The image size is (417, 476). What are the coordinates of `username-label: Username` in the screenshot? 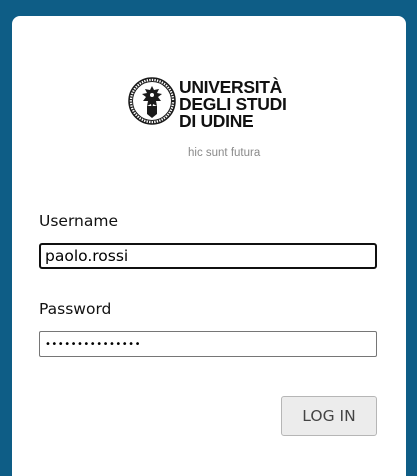 It's located at (79, 221).